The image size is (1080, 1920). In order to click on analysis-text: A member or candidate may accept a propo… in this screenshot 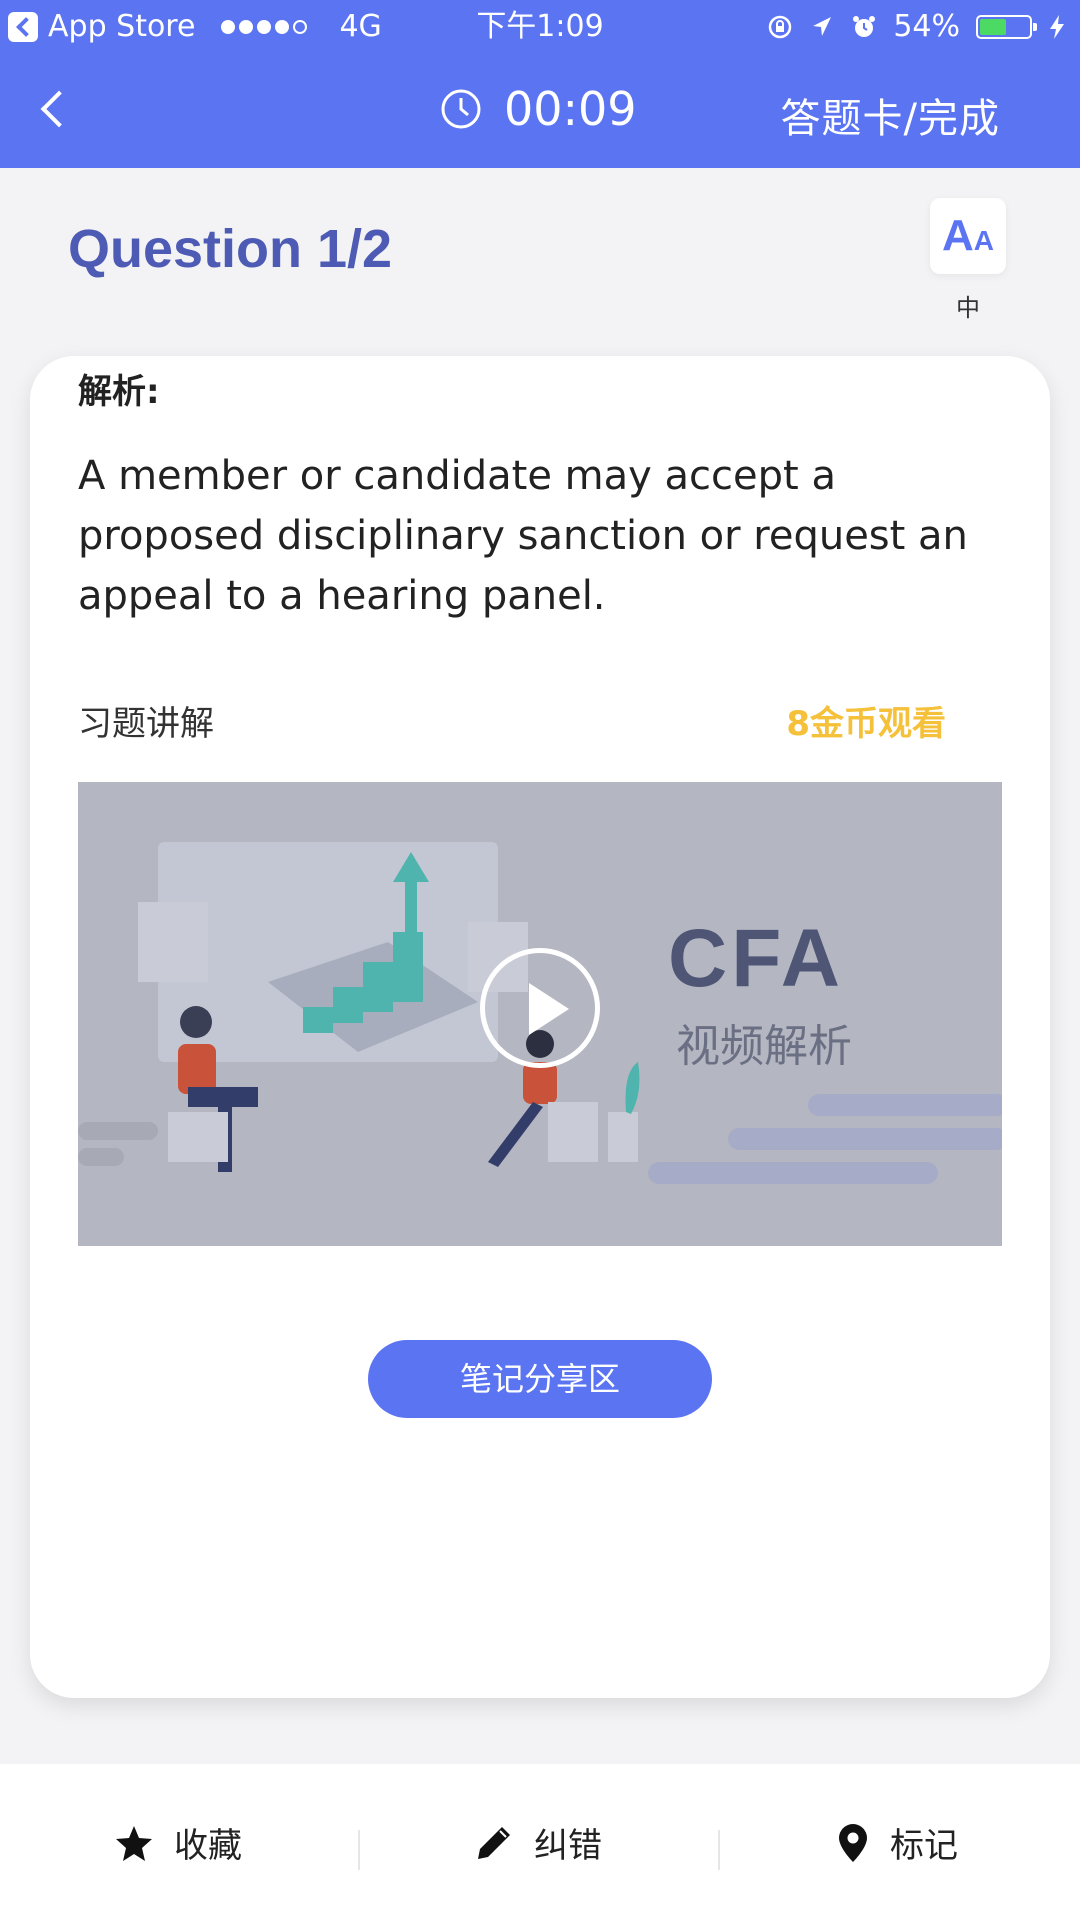, I will do `click(523, 536)`.